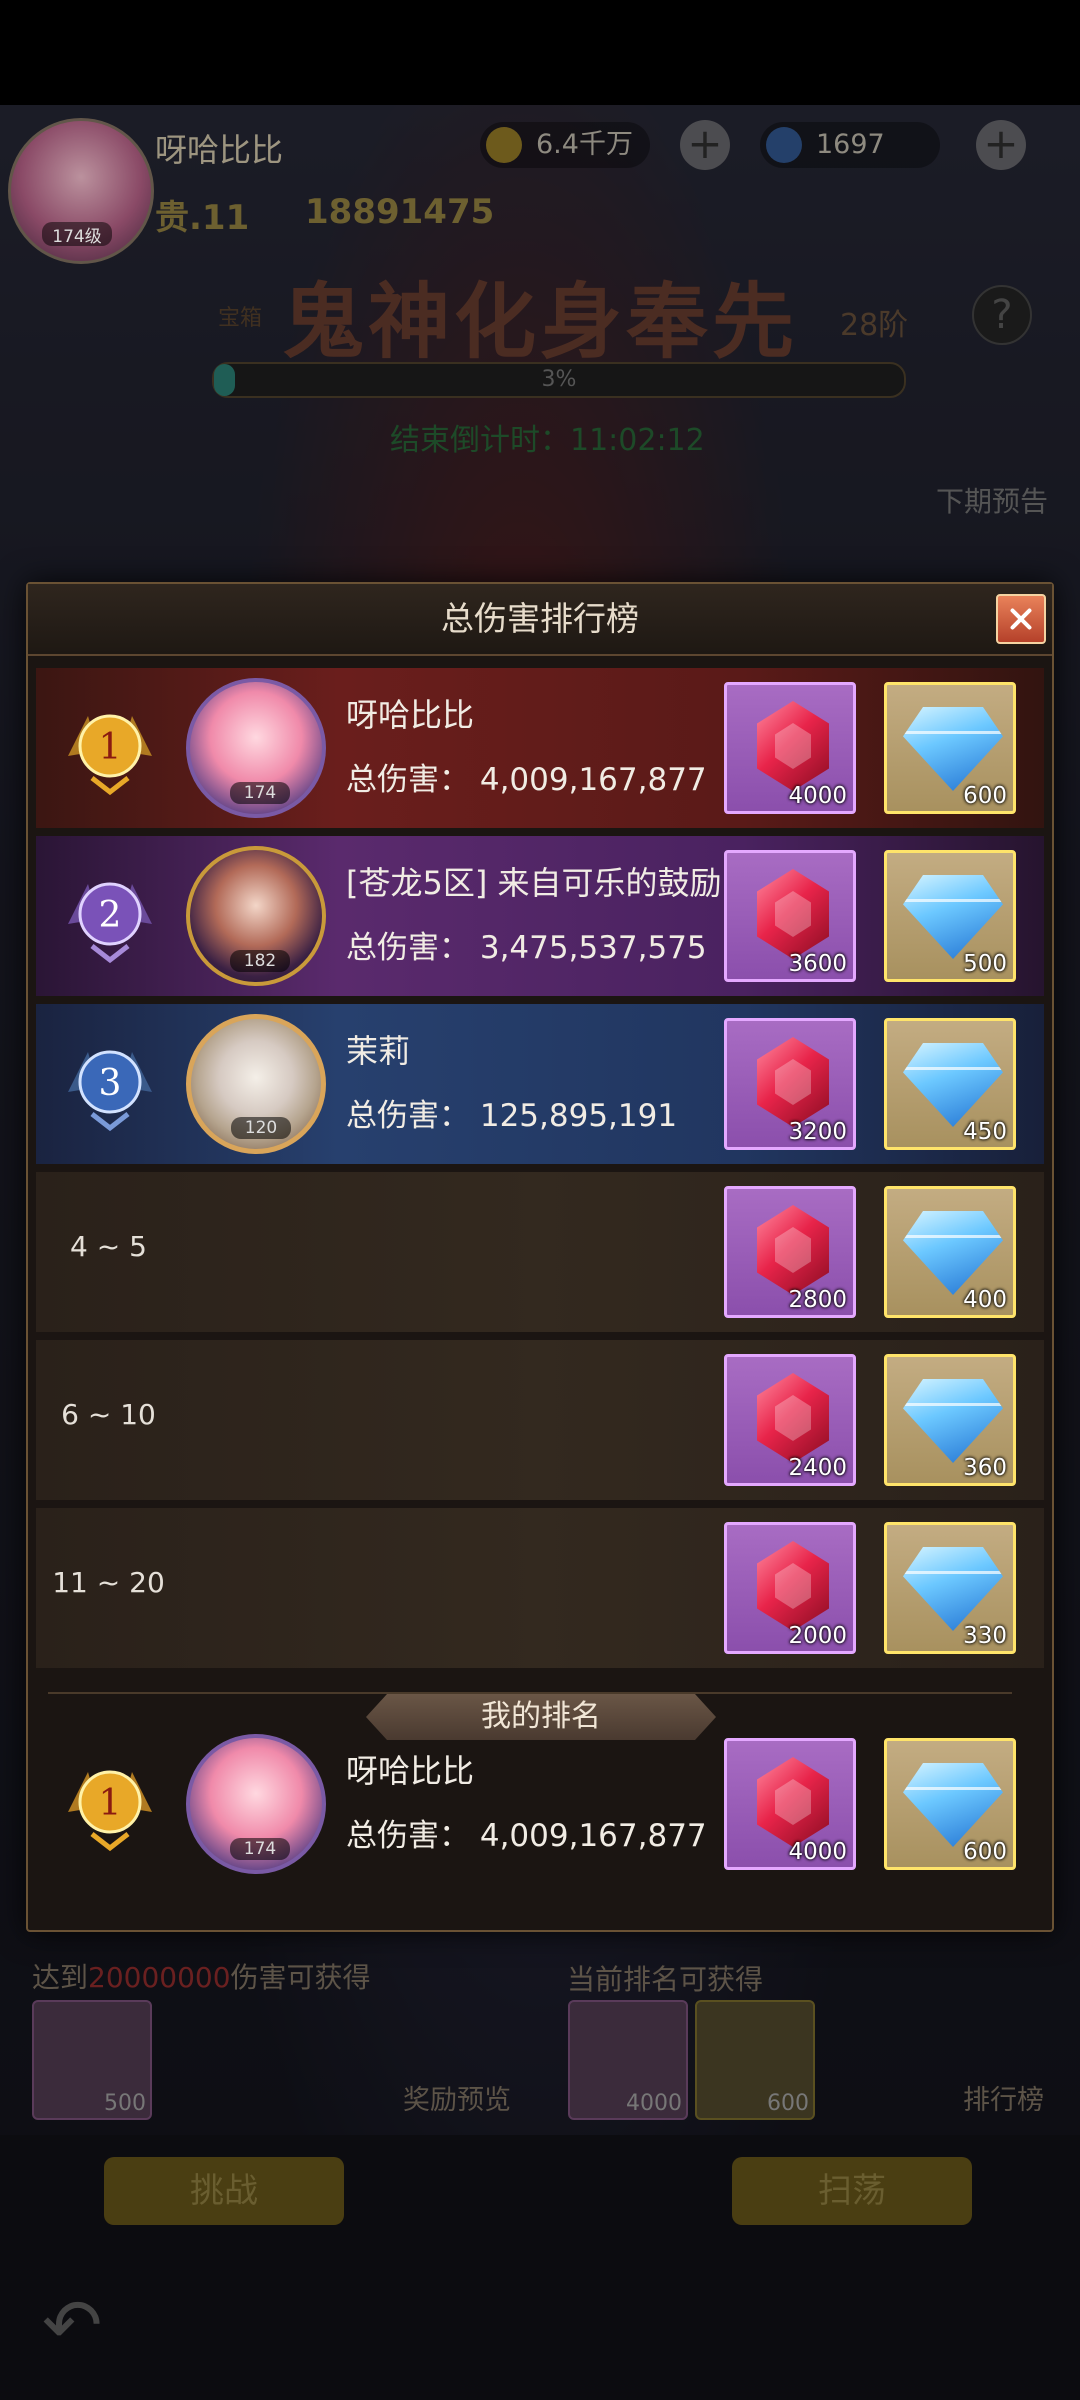 The image size is (1080, 2400). Describe the element at coordinates (985, 1636) in the screenshot. I see `diamond-count: 330` at that location.